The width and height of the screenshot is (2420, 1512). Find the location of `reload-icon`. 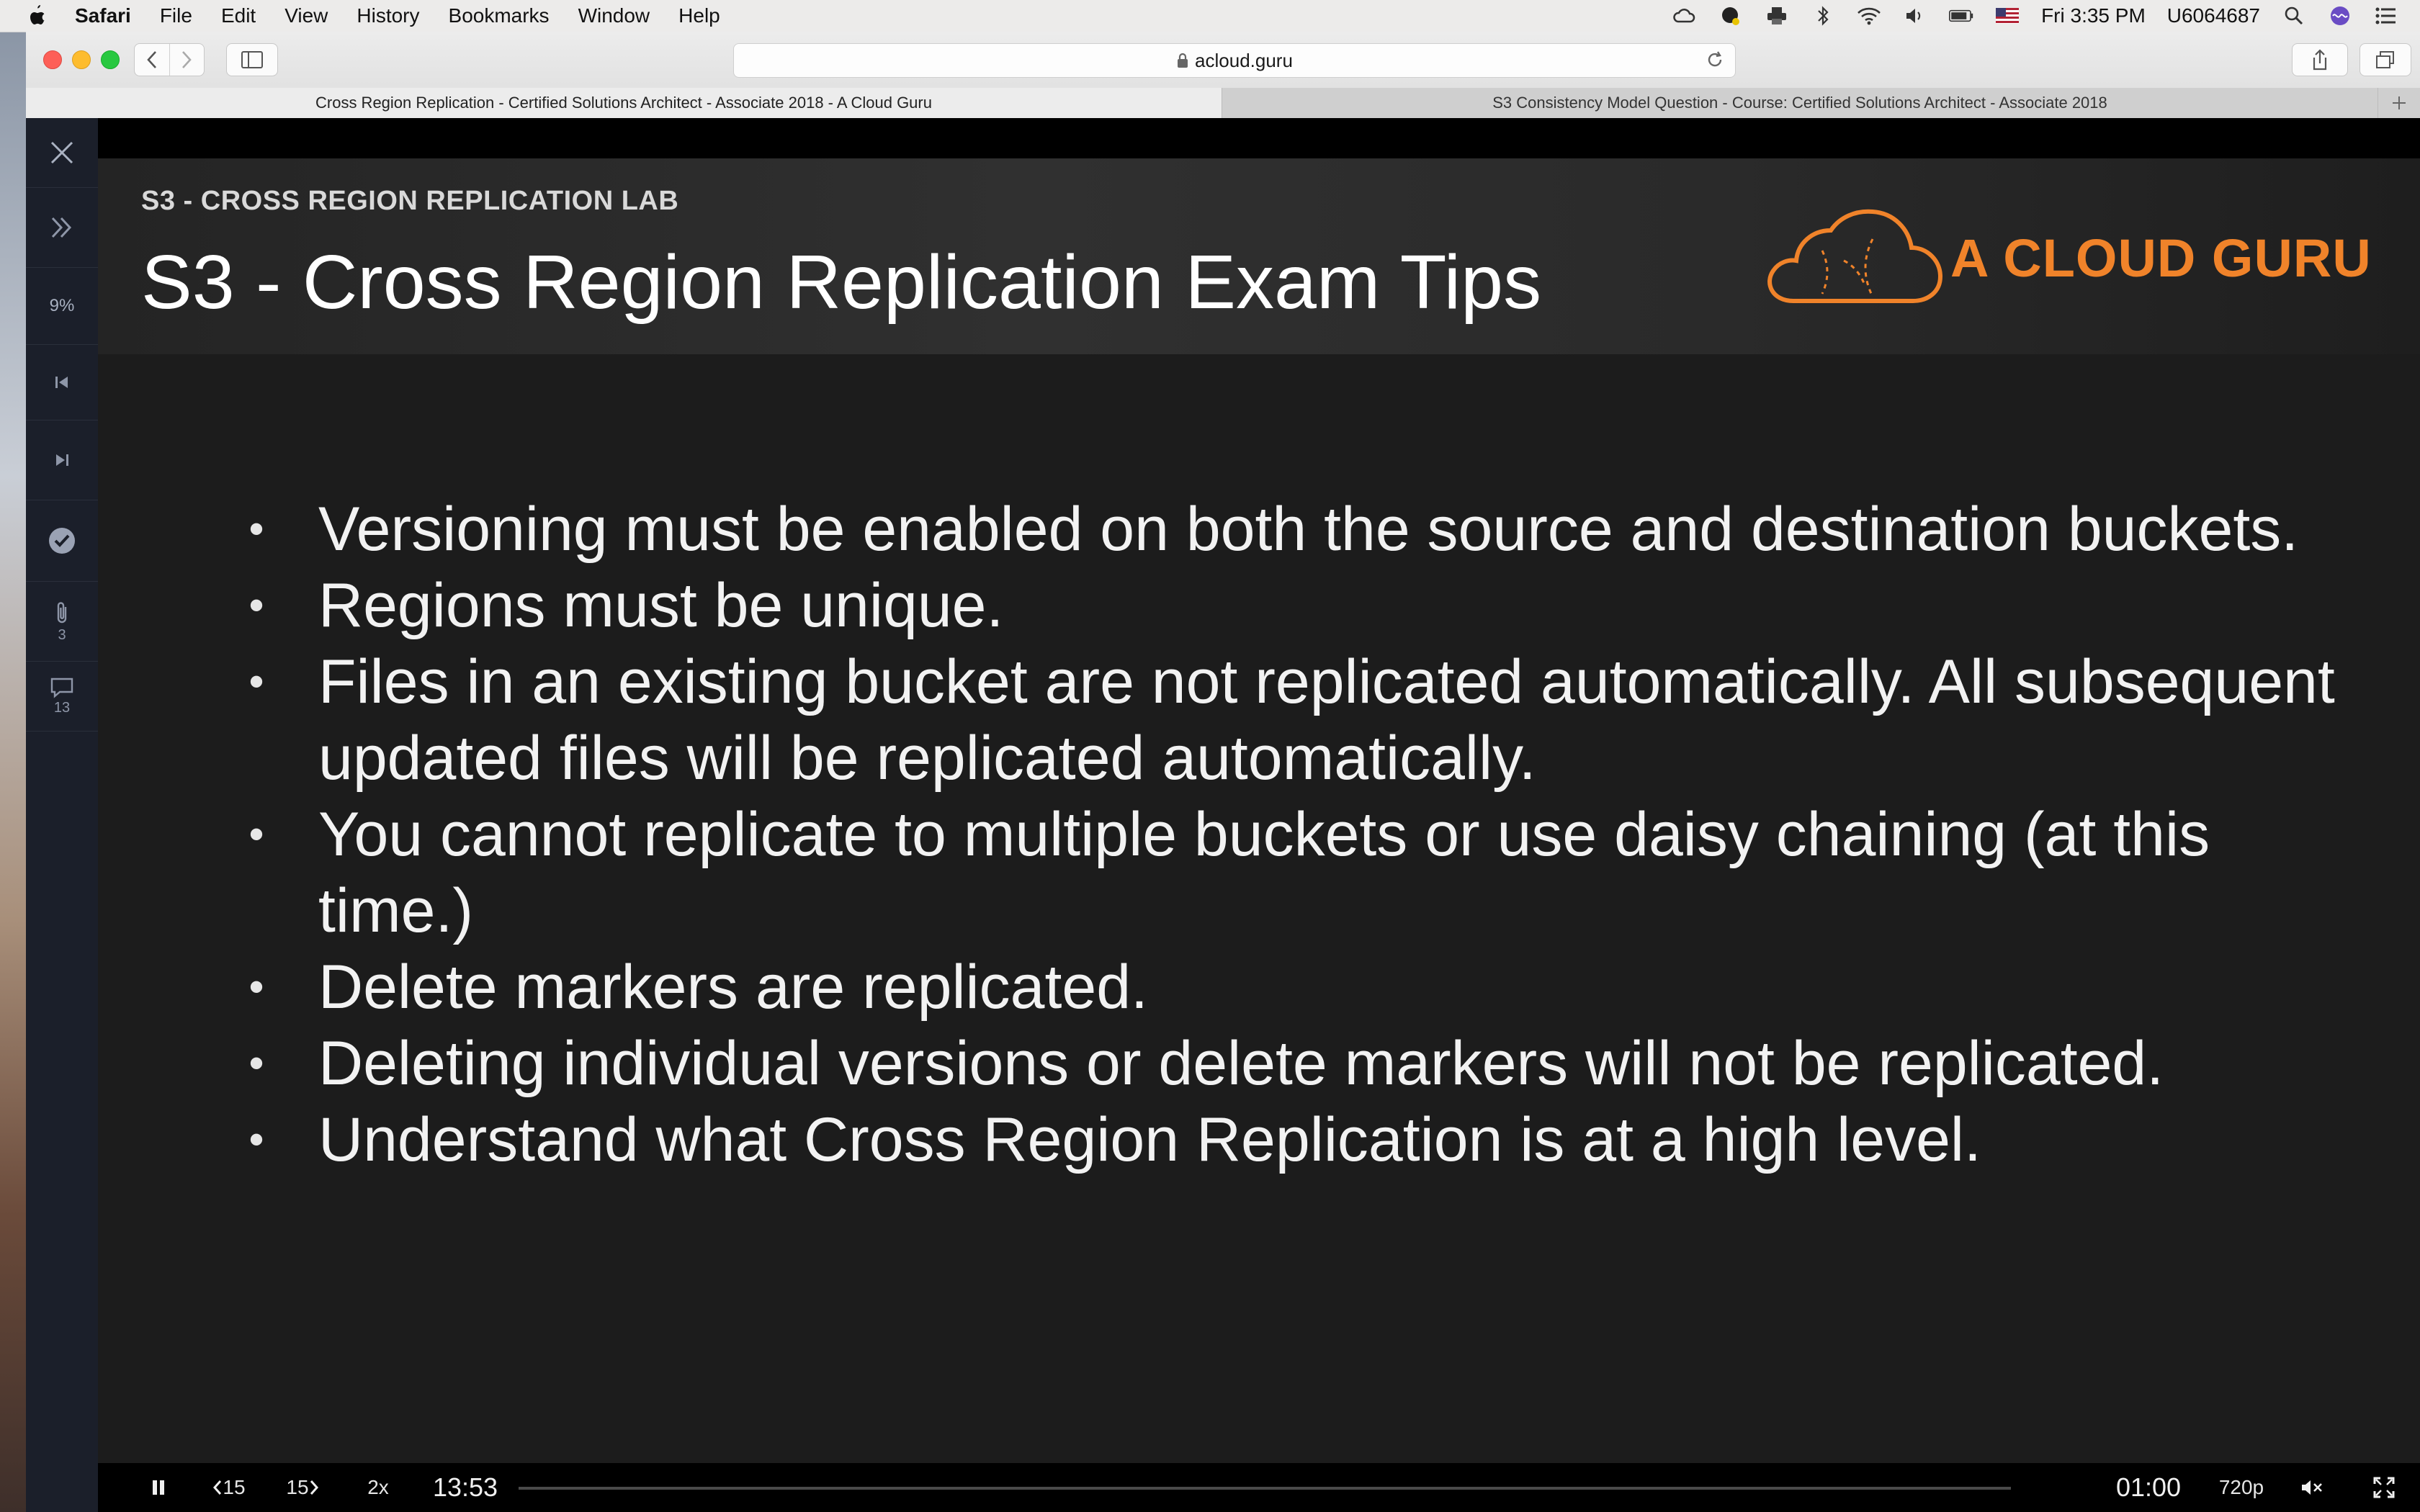

reload-icon is located at coordinates (1715, 60).